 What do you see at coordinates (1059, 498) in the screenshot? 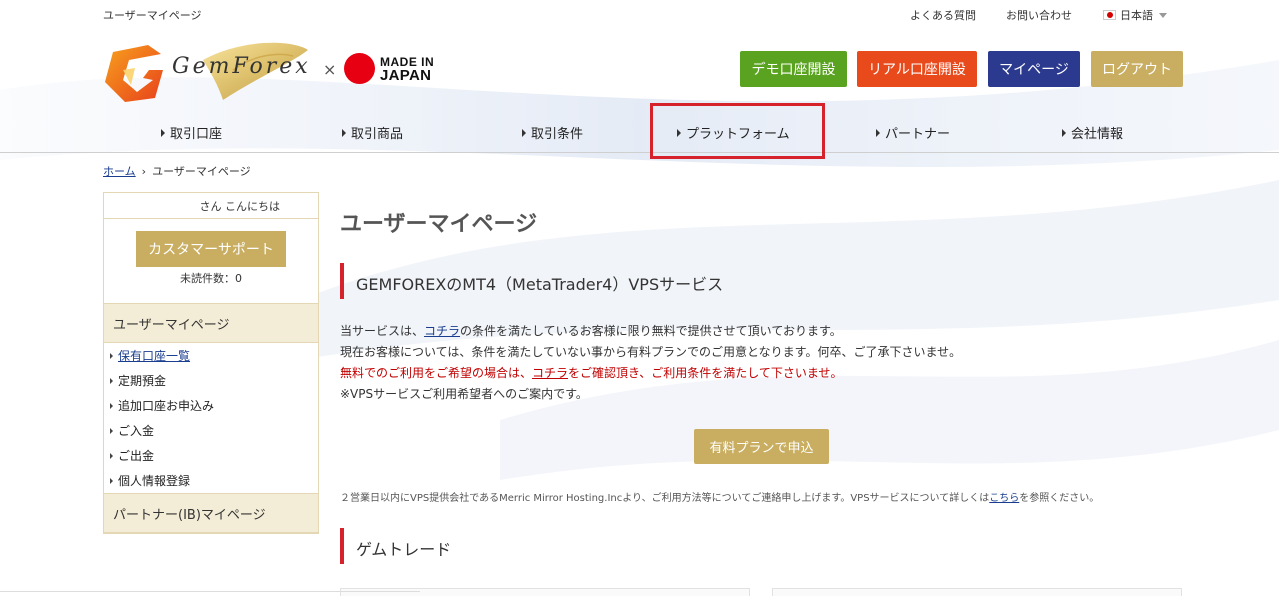
I see `note-text: を参照ください。` at bounding box center [1059, 498].